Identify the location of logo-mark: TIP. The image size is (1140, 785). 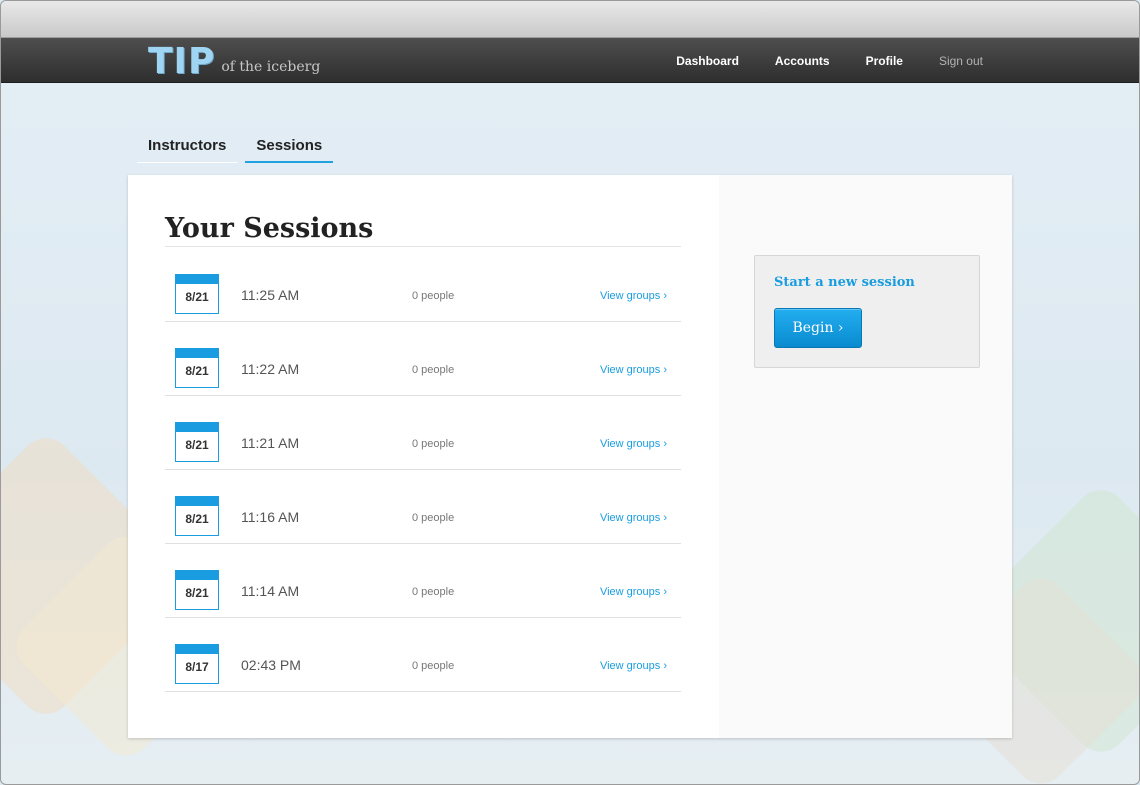
(182, 61).